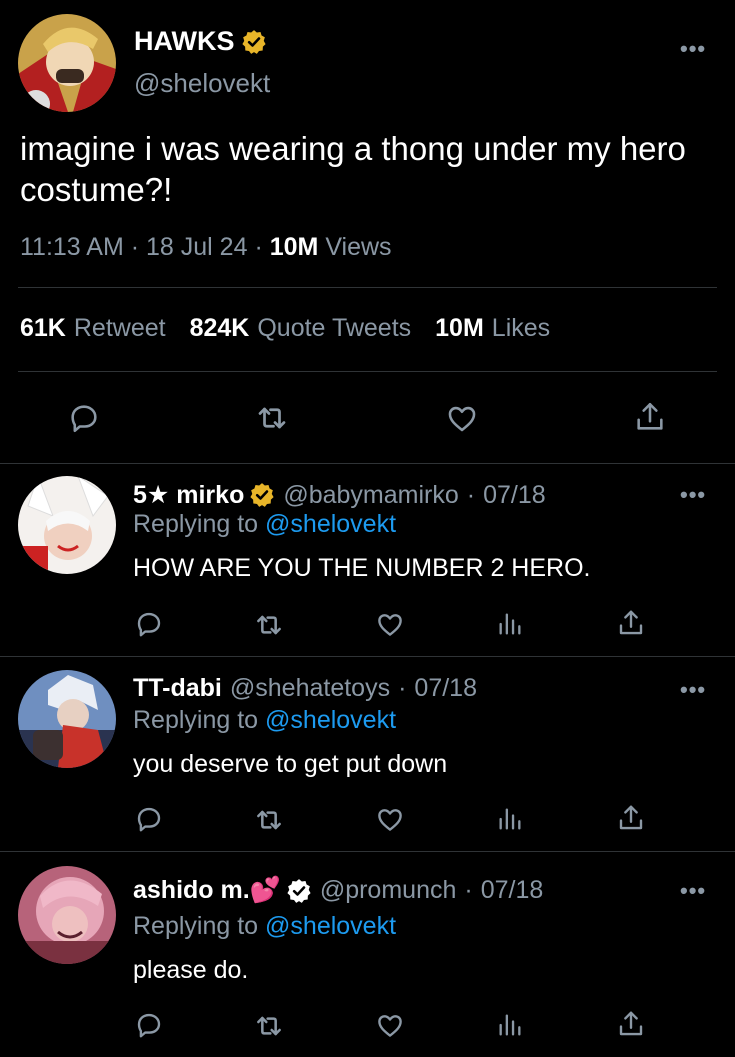 This screenshot has height=1057, width=735. What do you see at coordinates (358, 247) in the screenshot?
I see `views-label: Views` at bounding box center [358, 247].